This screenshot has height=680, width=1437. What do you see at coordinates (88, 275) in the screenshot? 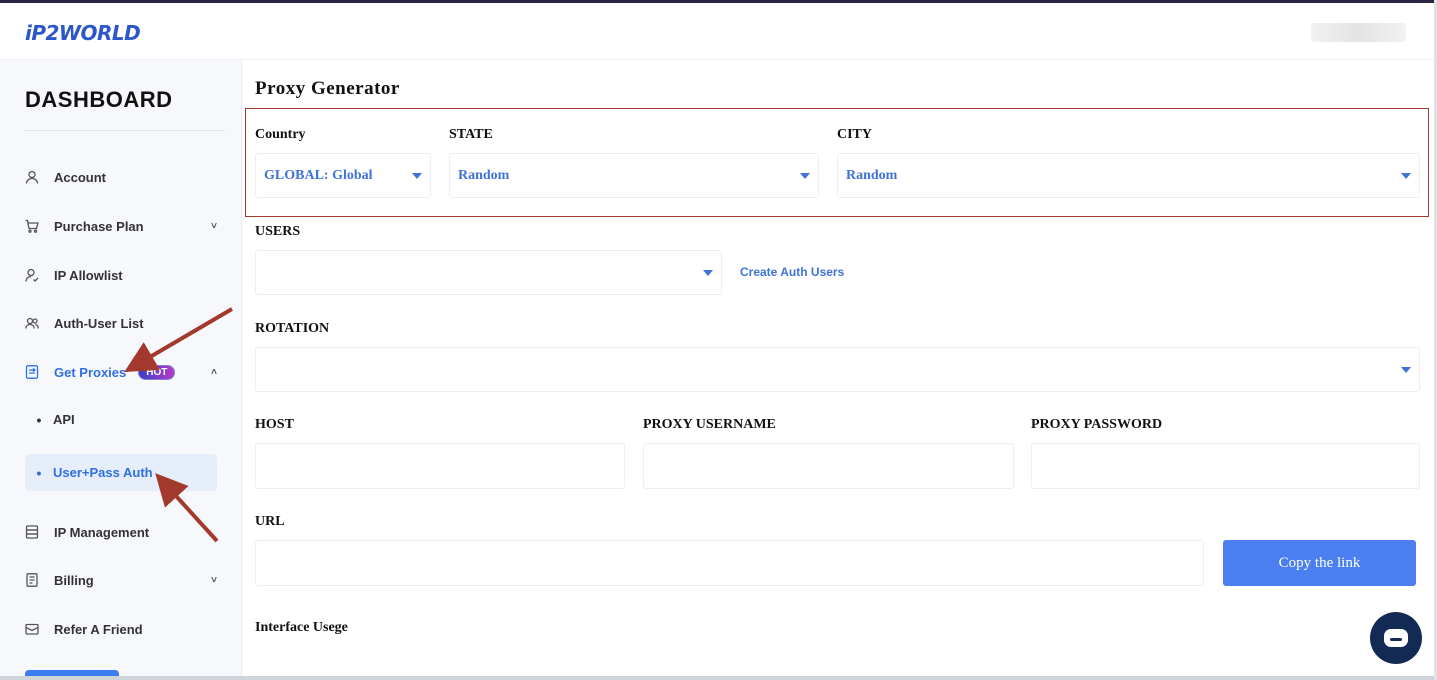
I see `sidebar-item-label: IP Allowlist` at bounding box center [88, 275].